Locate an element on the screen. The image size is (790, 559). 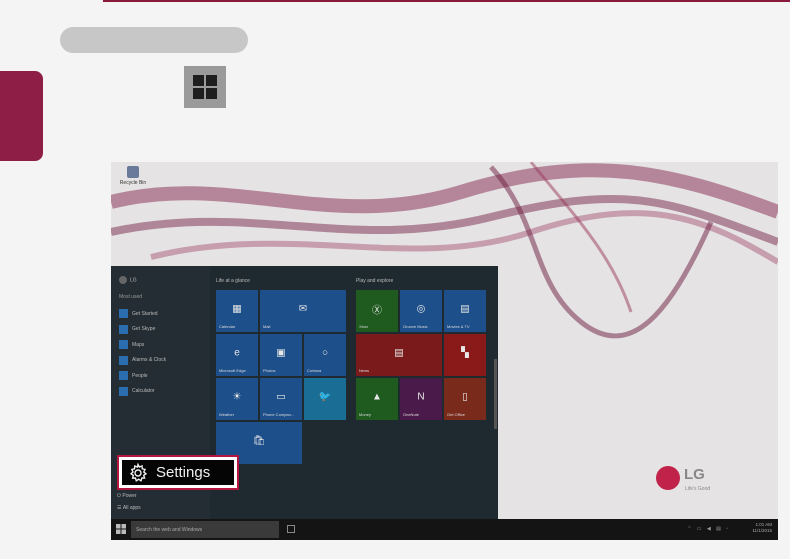
tile-xbox-icon: Ⓧ is located at coordinates (377, 311).